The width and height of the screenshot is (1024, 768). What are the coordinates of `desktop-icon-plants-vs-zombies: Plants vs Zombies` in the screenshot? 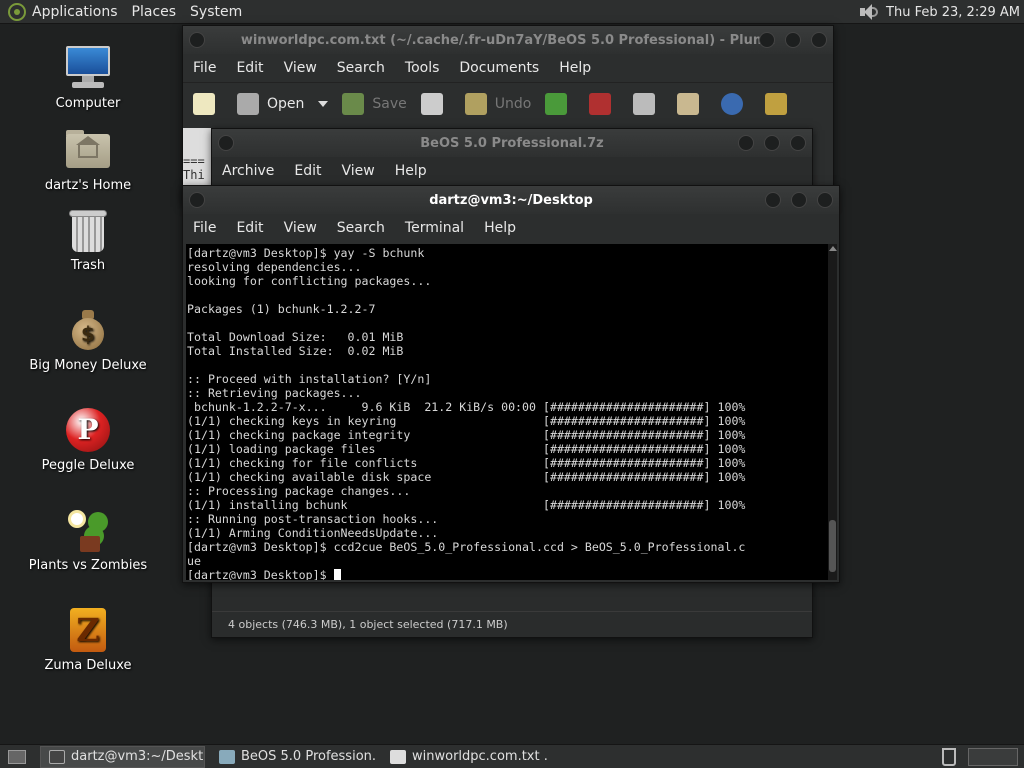 It's located at (88, 539).